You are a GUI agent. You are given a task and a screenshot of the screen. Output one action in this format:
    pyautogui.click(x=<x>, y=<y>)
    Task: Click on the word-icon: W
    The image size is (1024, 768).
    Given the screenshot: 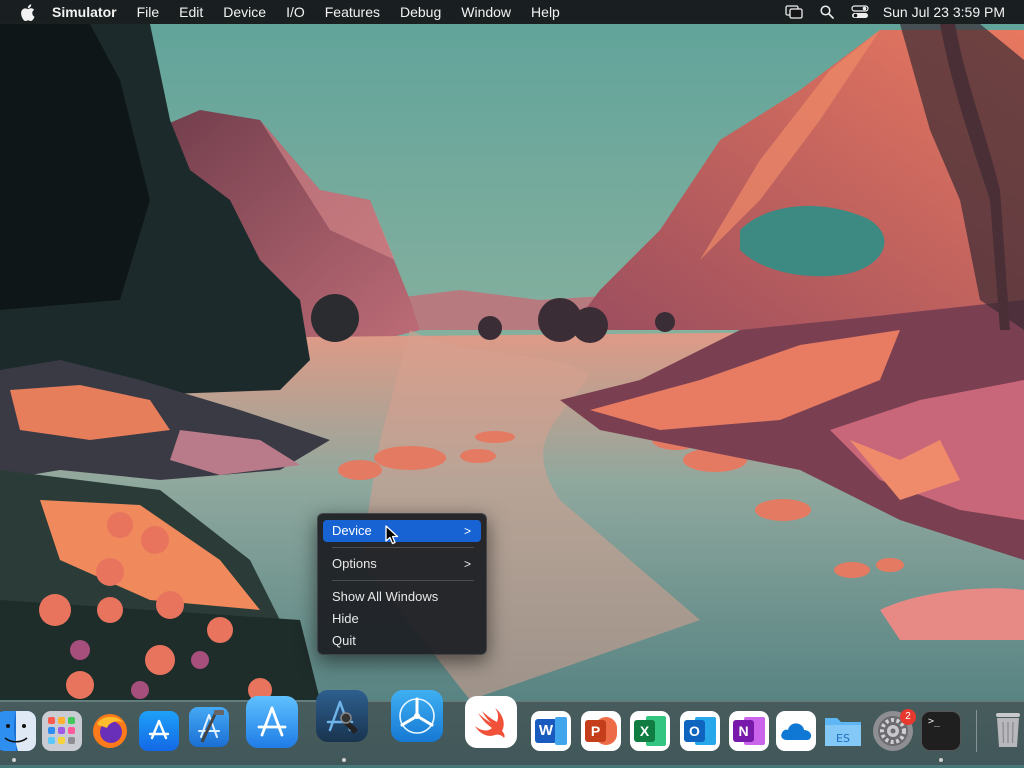 What is the action you would take?
    pyautogui.click(x=551, y=731)
    